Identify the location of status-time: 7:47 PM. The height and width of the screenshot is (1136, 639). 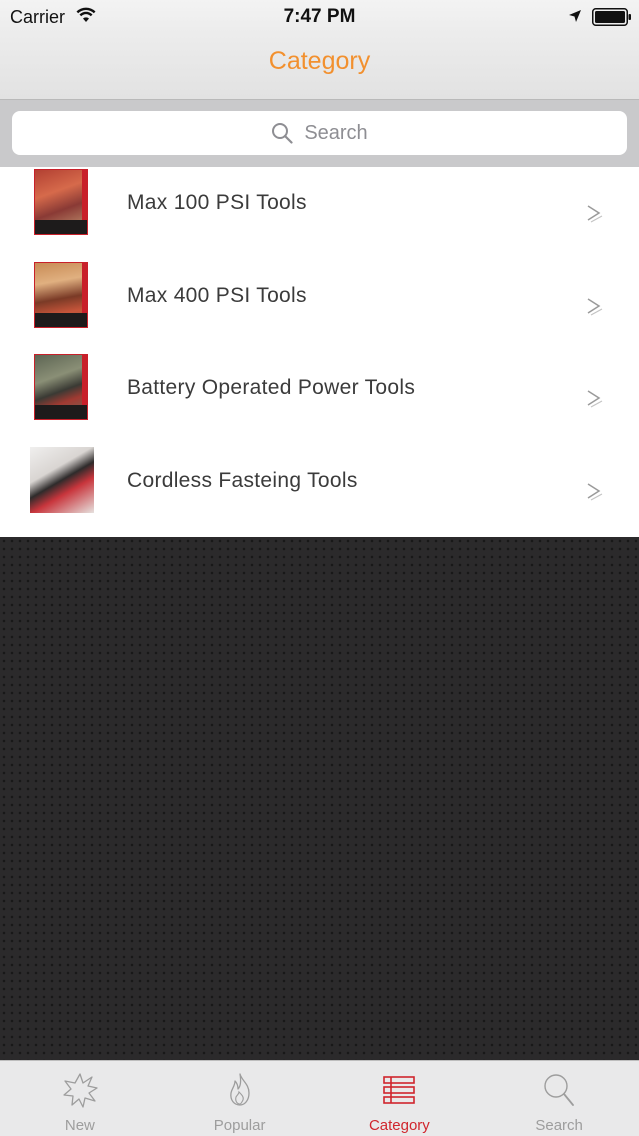
(319, 16).